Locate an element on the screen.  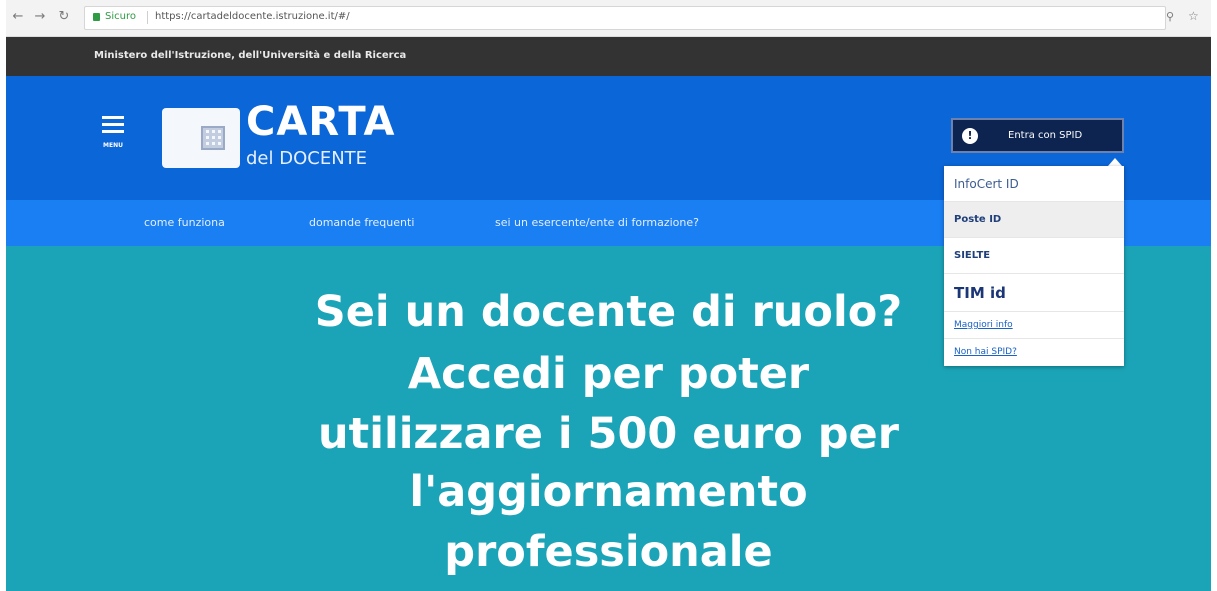
reload-icon: ↻ is located at coordinates (64, 17).